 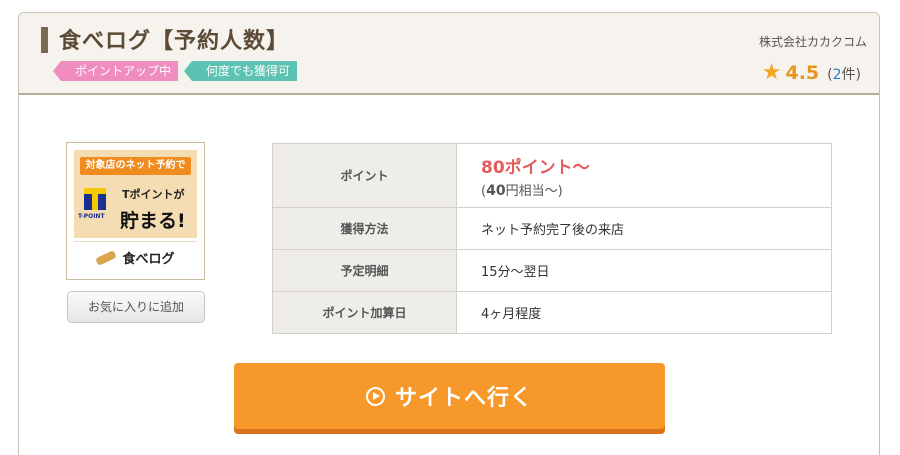 I want to click on review-count: (2件), so click(x=844, y=74).